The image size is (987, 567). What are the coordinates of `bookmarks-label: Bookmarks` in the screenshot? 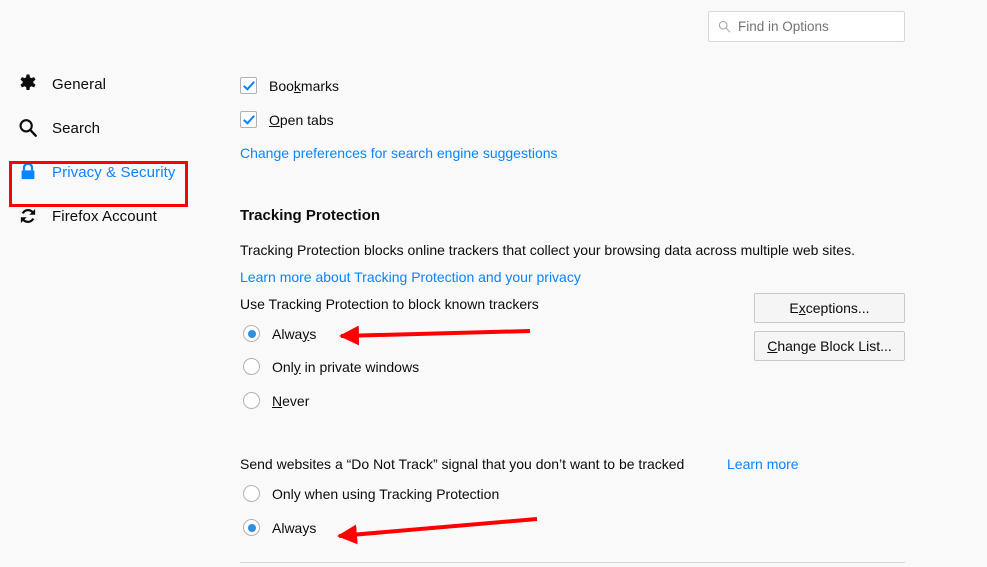 It's located at (304, 85).